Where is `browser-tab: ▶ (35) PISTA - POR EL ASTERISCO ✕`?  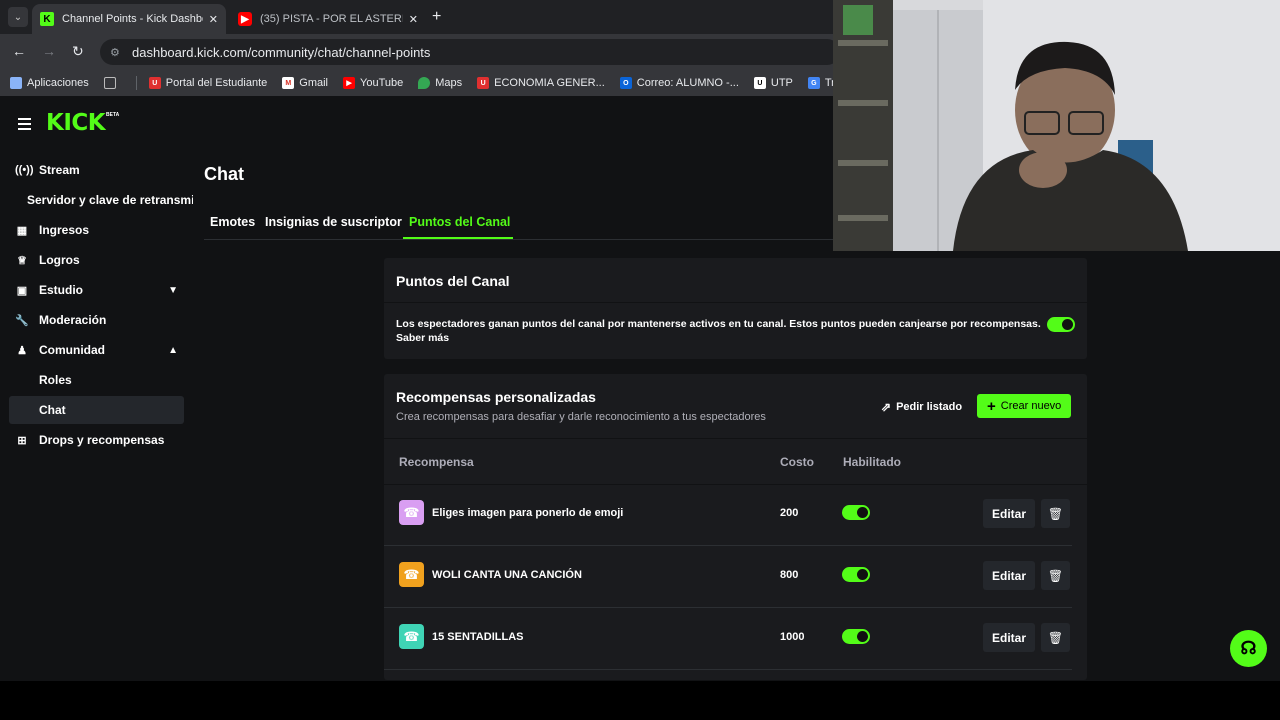 browser-tab: ▶ (35) PISTA - POR EL ASTERISCO ✕ is located at coordinates (328, 19).